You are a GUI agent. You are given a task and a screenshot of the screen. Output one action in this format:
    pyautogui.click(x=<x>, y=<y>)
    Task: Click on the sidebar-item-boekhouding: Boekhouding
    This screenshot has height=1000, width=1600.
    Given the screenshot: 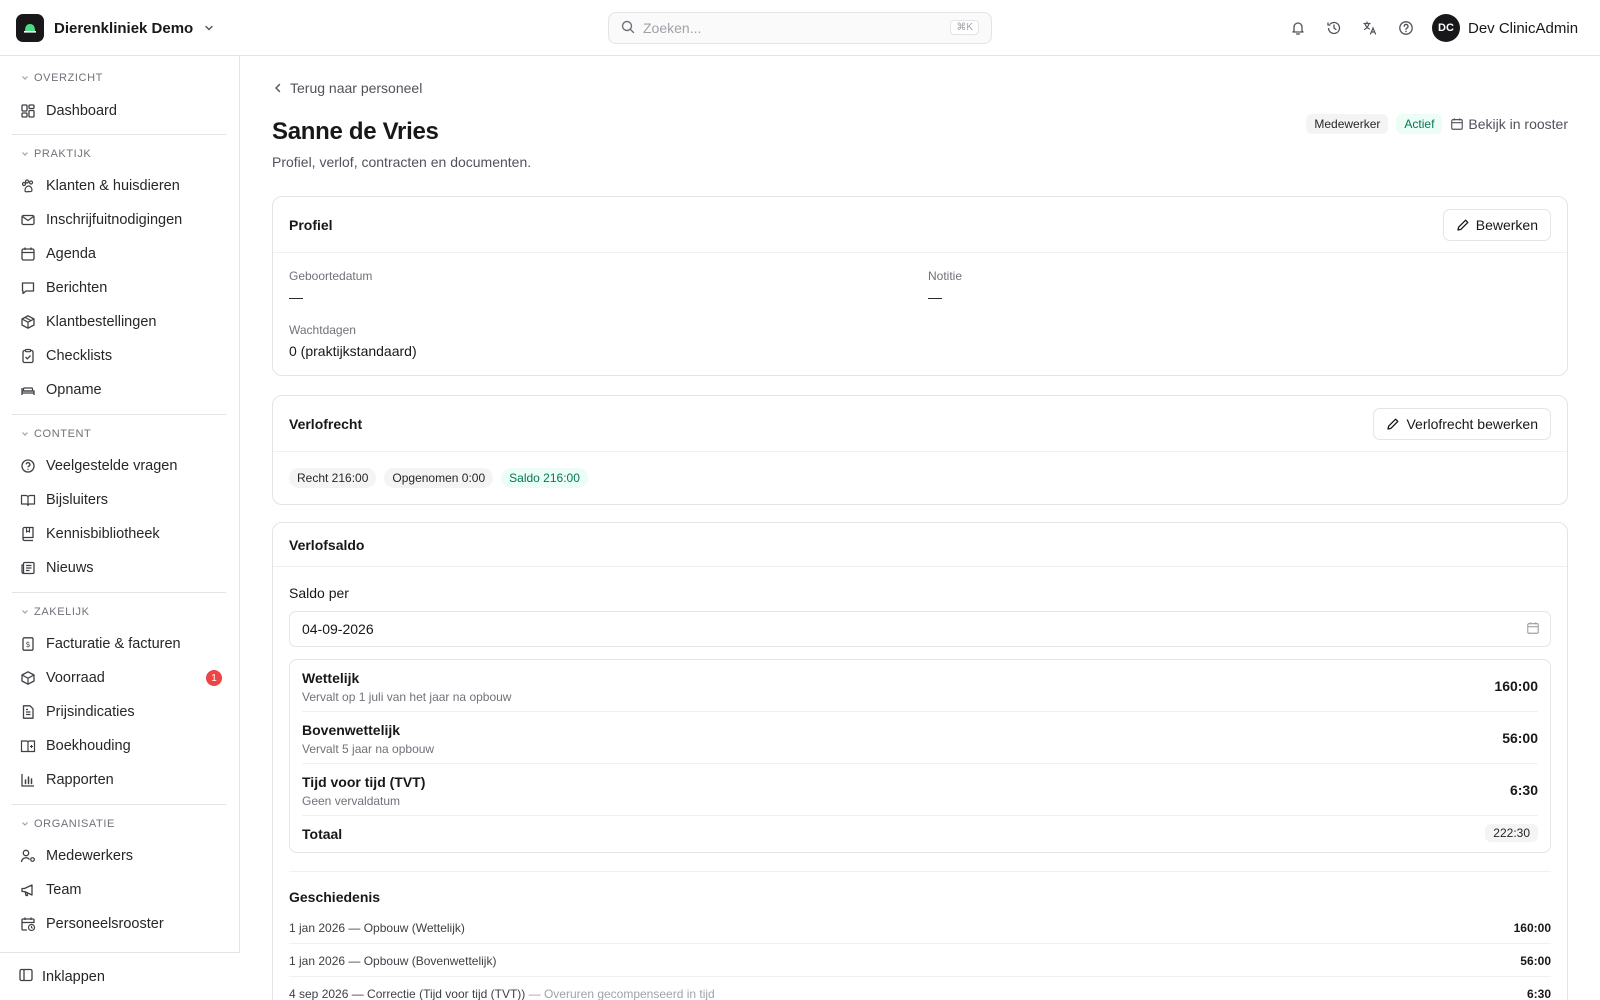 What is the action you would take?
    pyautogui.click(x=121, y=746)
    